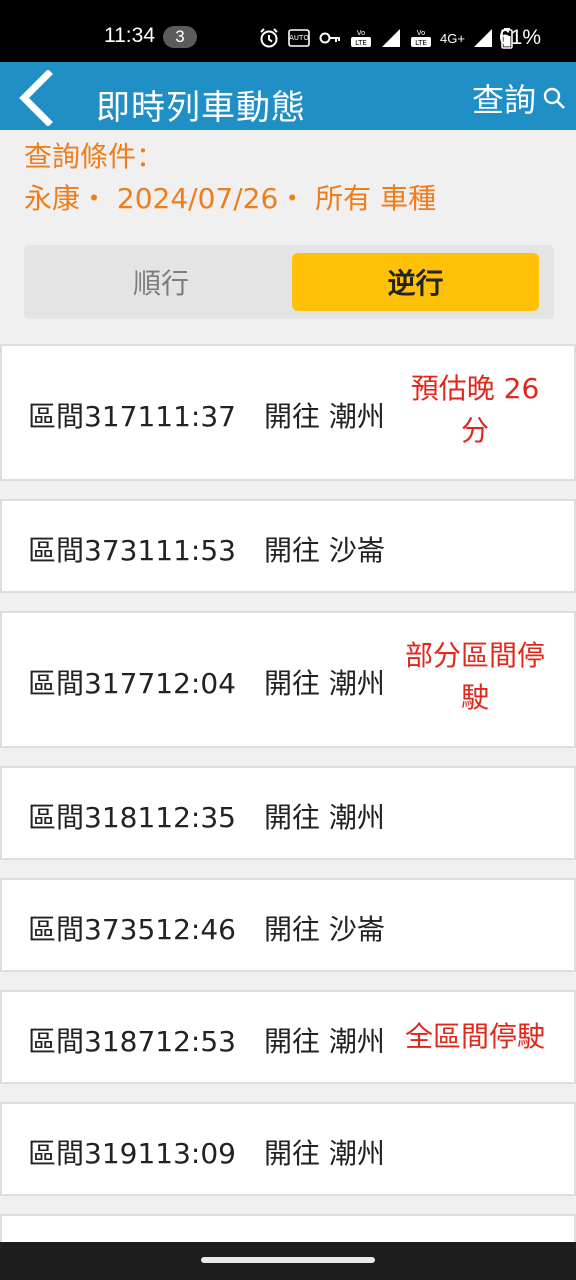 This screenshot has width=576, height=1280. I want to click on battery-percent: 61%, so click(520, 37).